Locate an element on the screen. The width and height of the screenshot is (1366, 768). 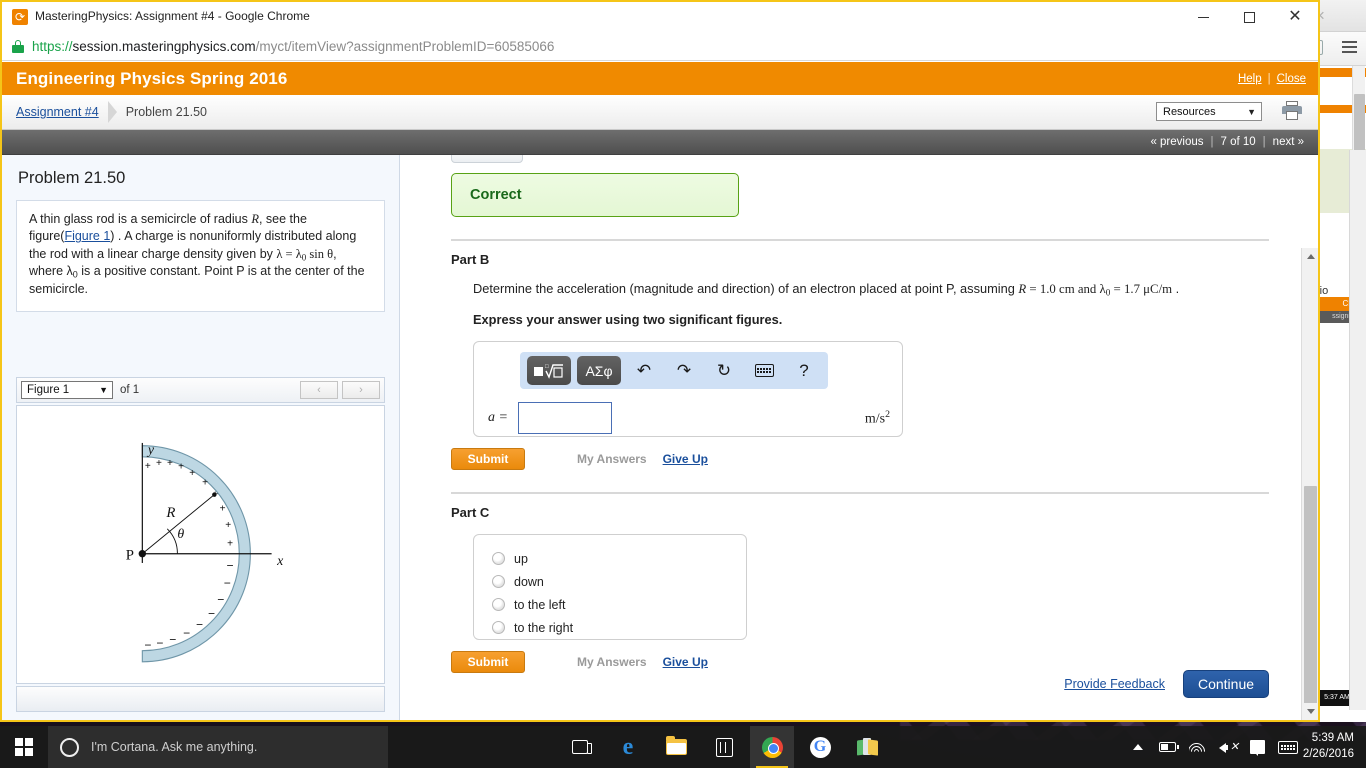
close-button: ✕ is located at coordinates (1295, 17).